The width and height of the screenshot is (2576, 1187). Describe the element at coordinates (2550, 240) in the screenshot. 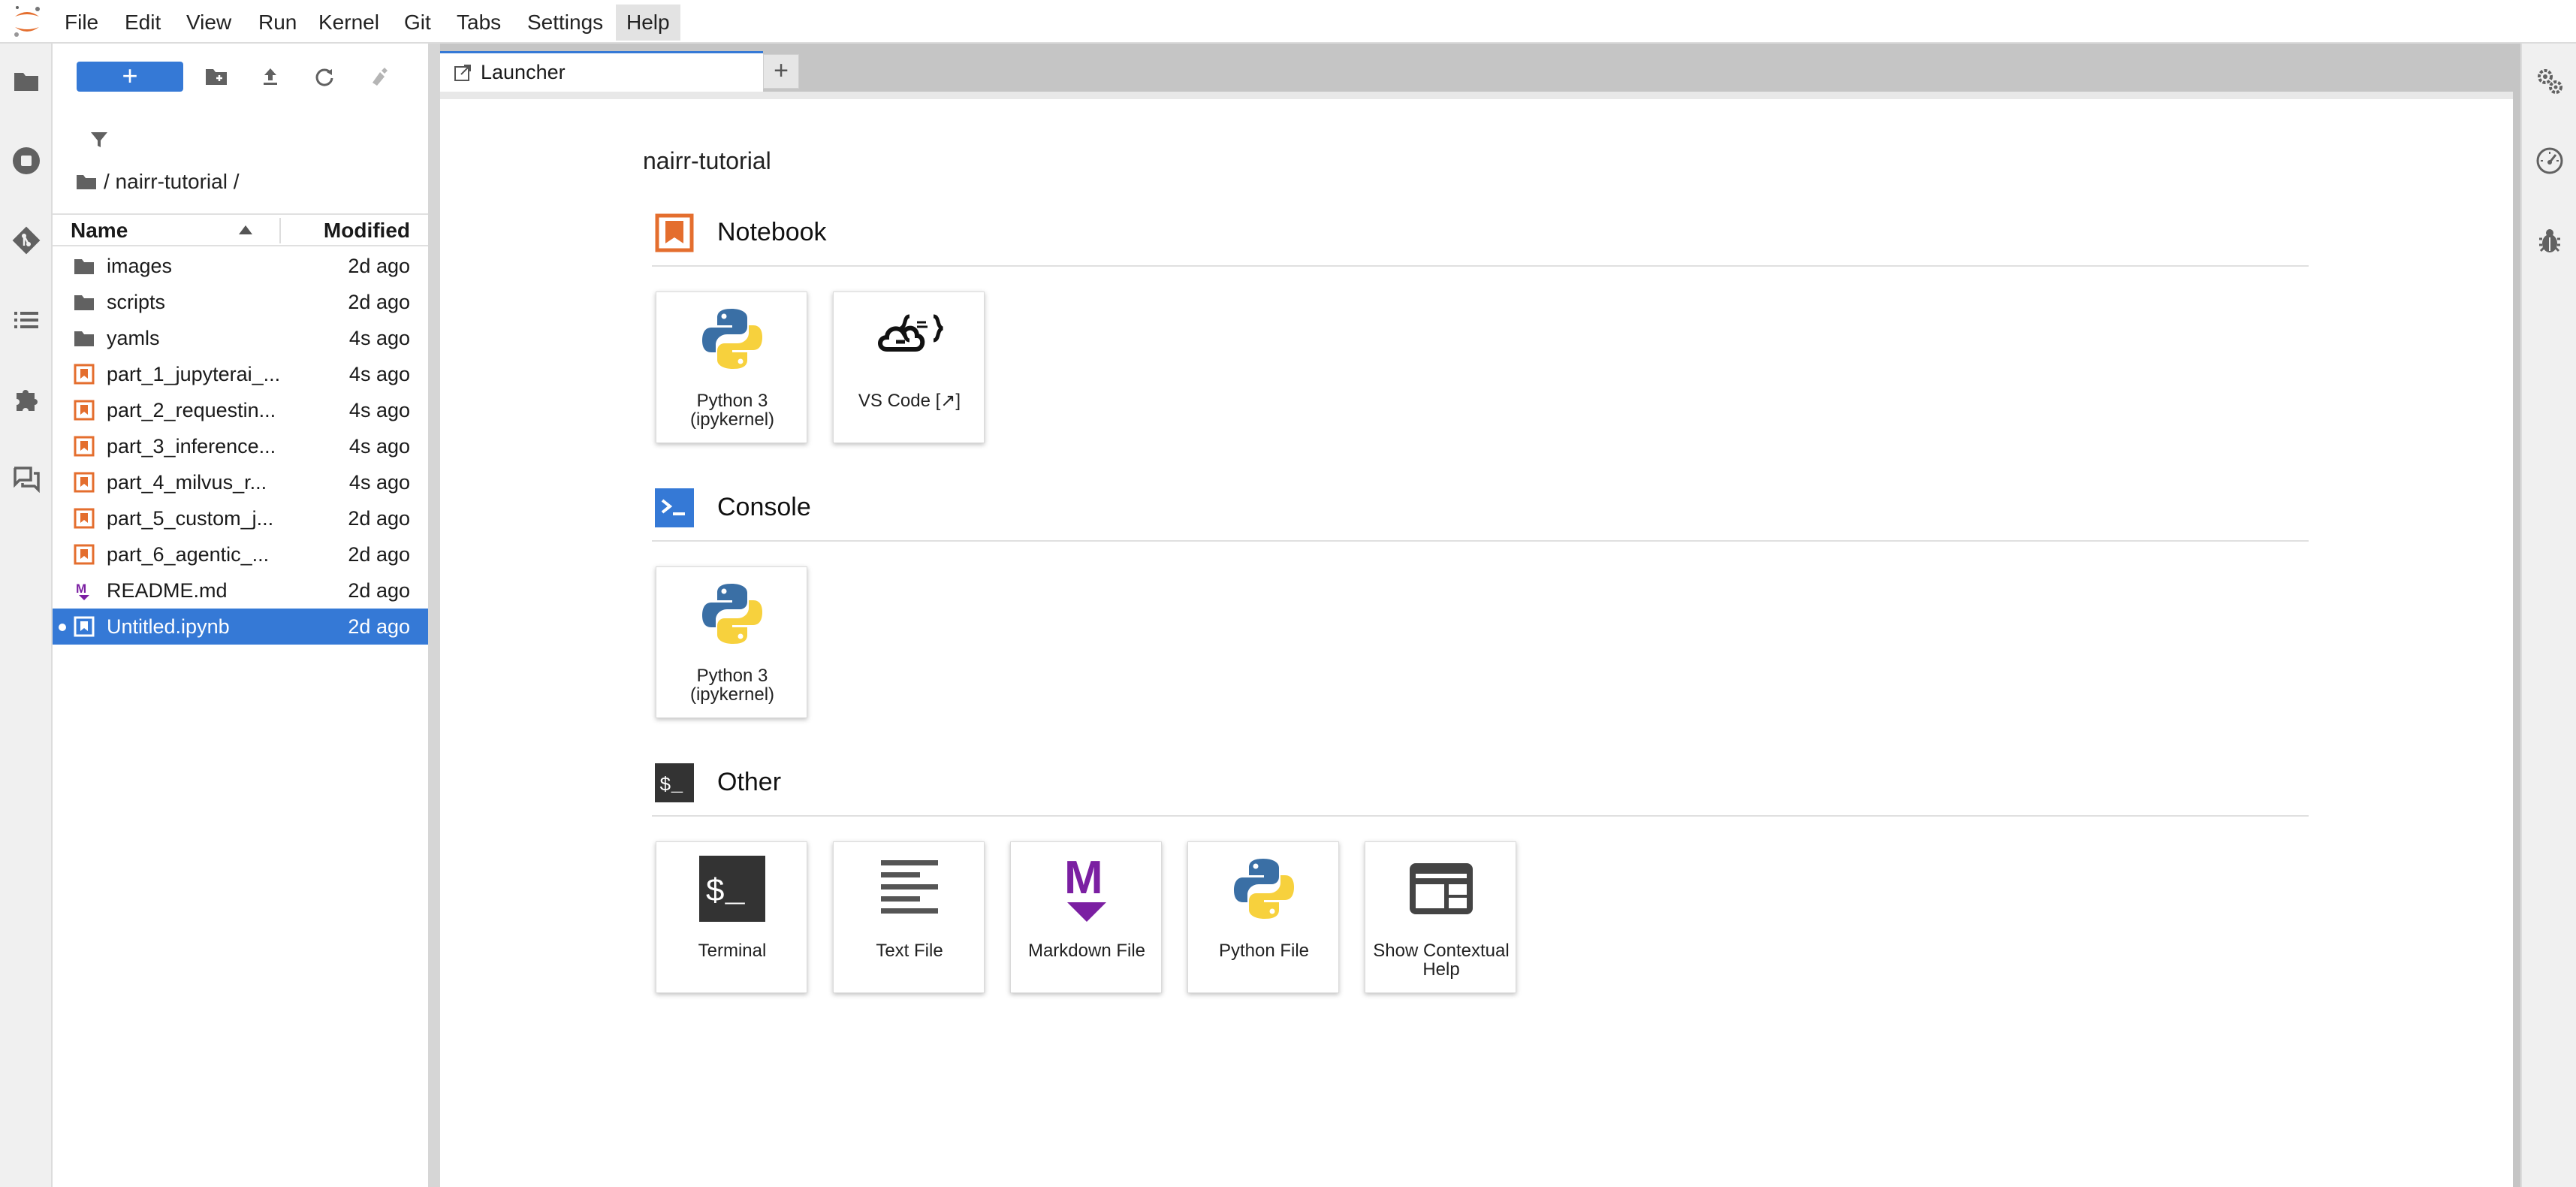

I see `debugger-bug-icon` at that location.